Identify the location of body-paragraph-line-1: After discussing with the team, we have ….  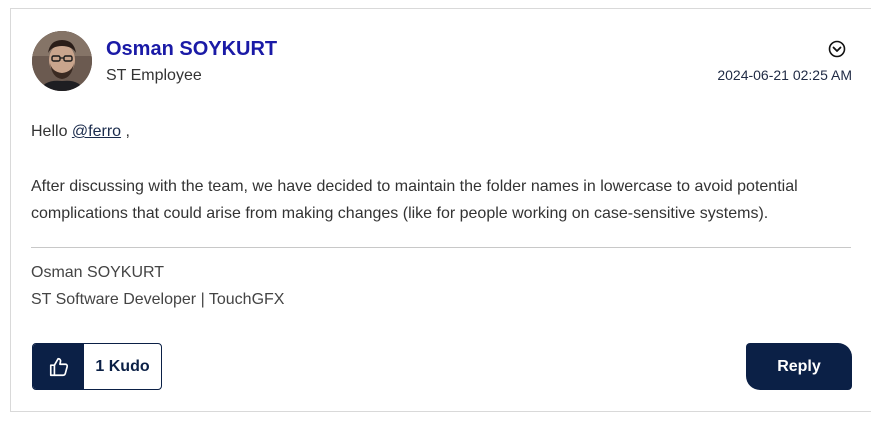
(414, 186).